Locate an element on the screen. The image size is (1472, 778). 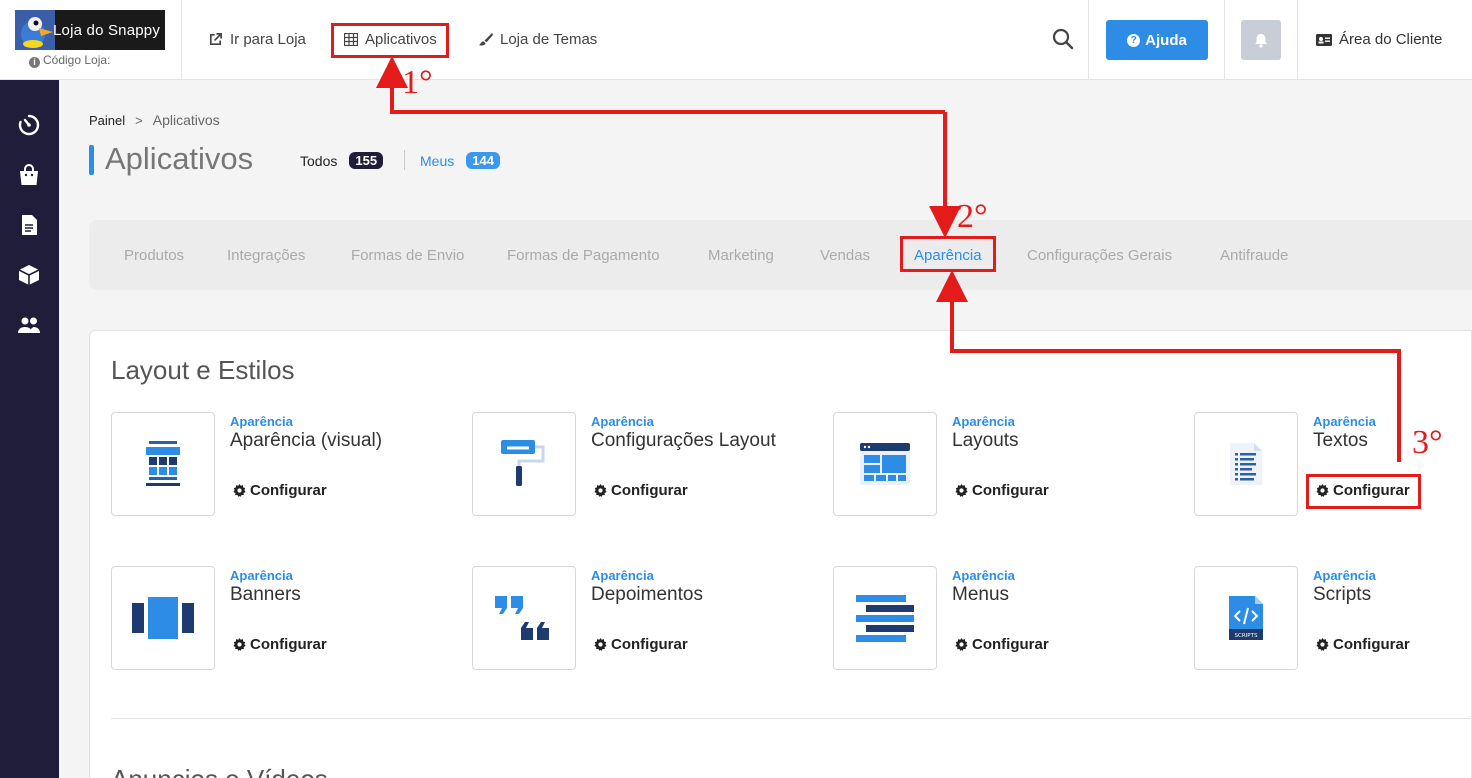
breadcrumb-root: Painel is located at coordinates (107, 120).